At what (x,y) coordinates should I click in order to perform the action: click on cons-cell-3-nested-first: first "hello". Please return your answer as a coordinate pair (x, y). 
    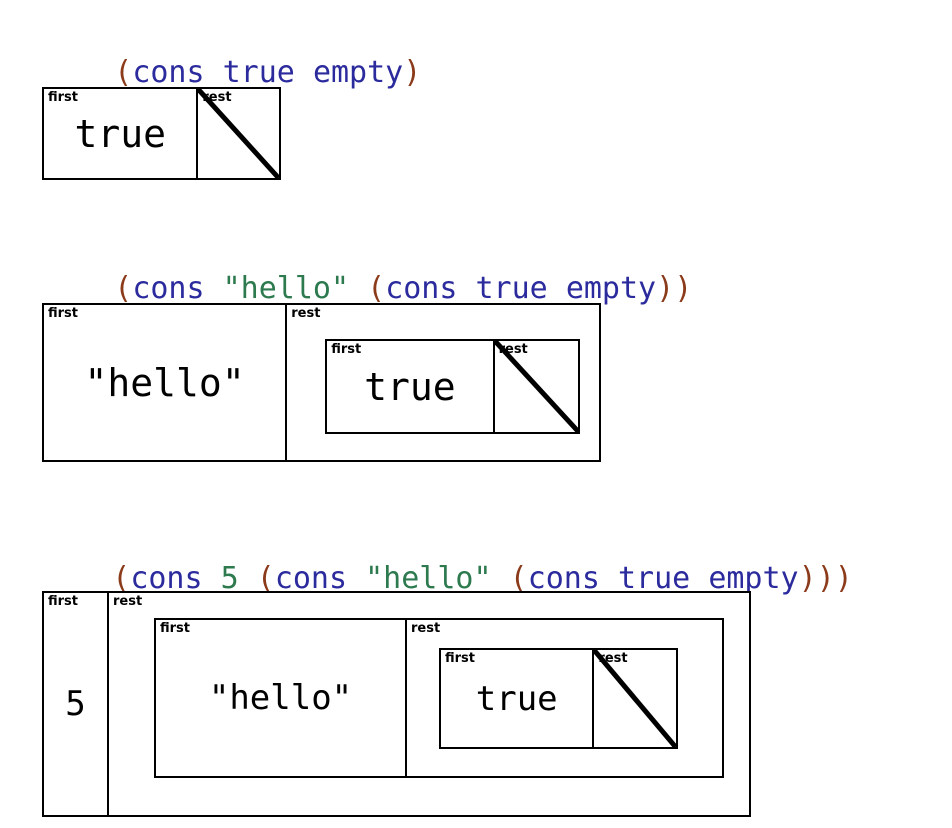
    Looking at the image, I should click on (280, 698).